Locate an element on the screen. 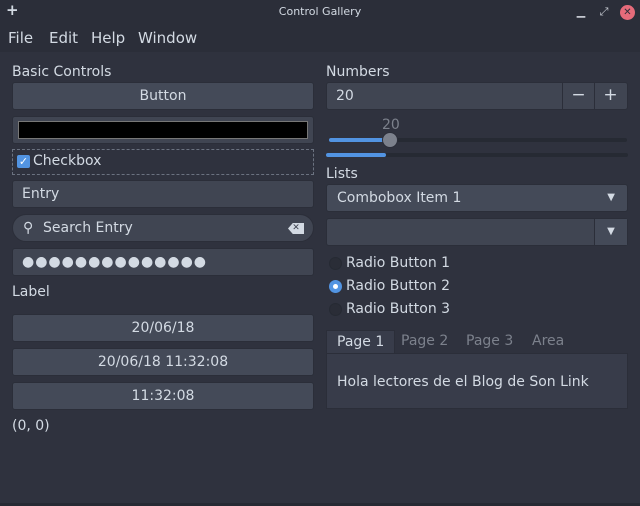 This screenshot has height=506, width=640. basic-controls-heading: Basic Controls is located at coordinates (62, 72).